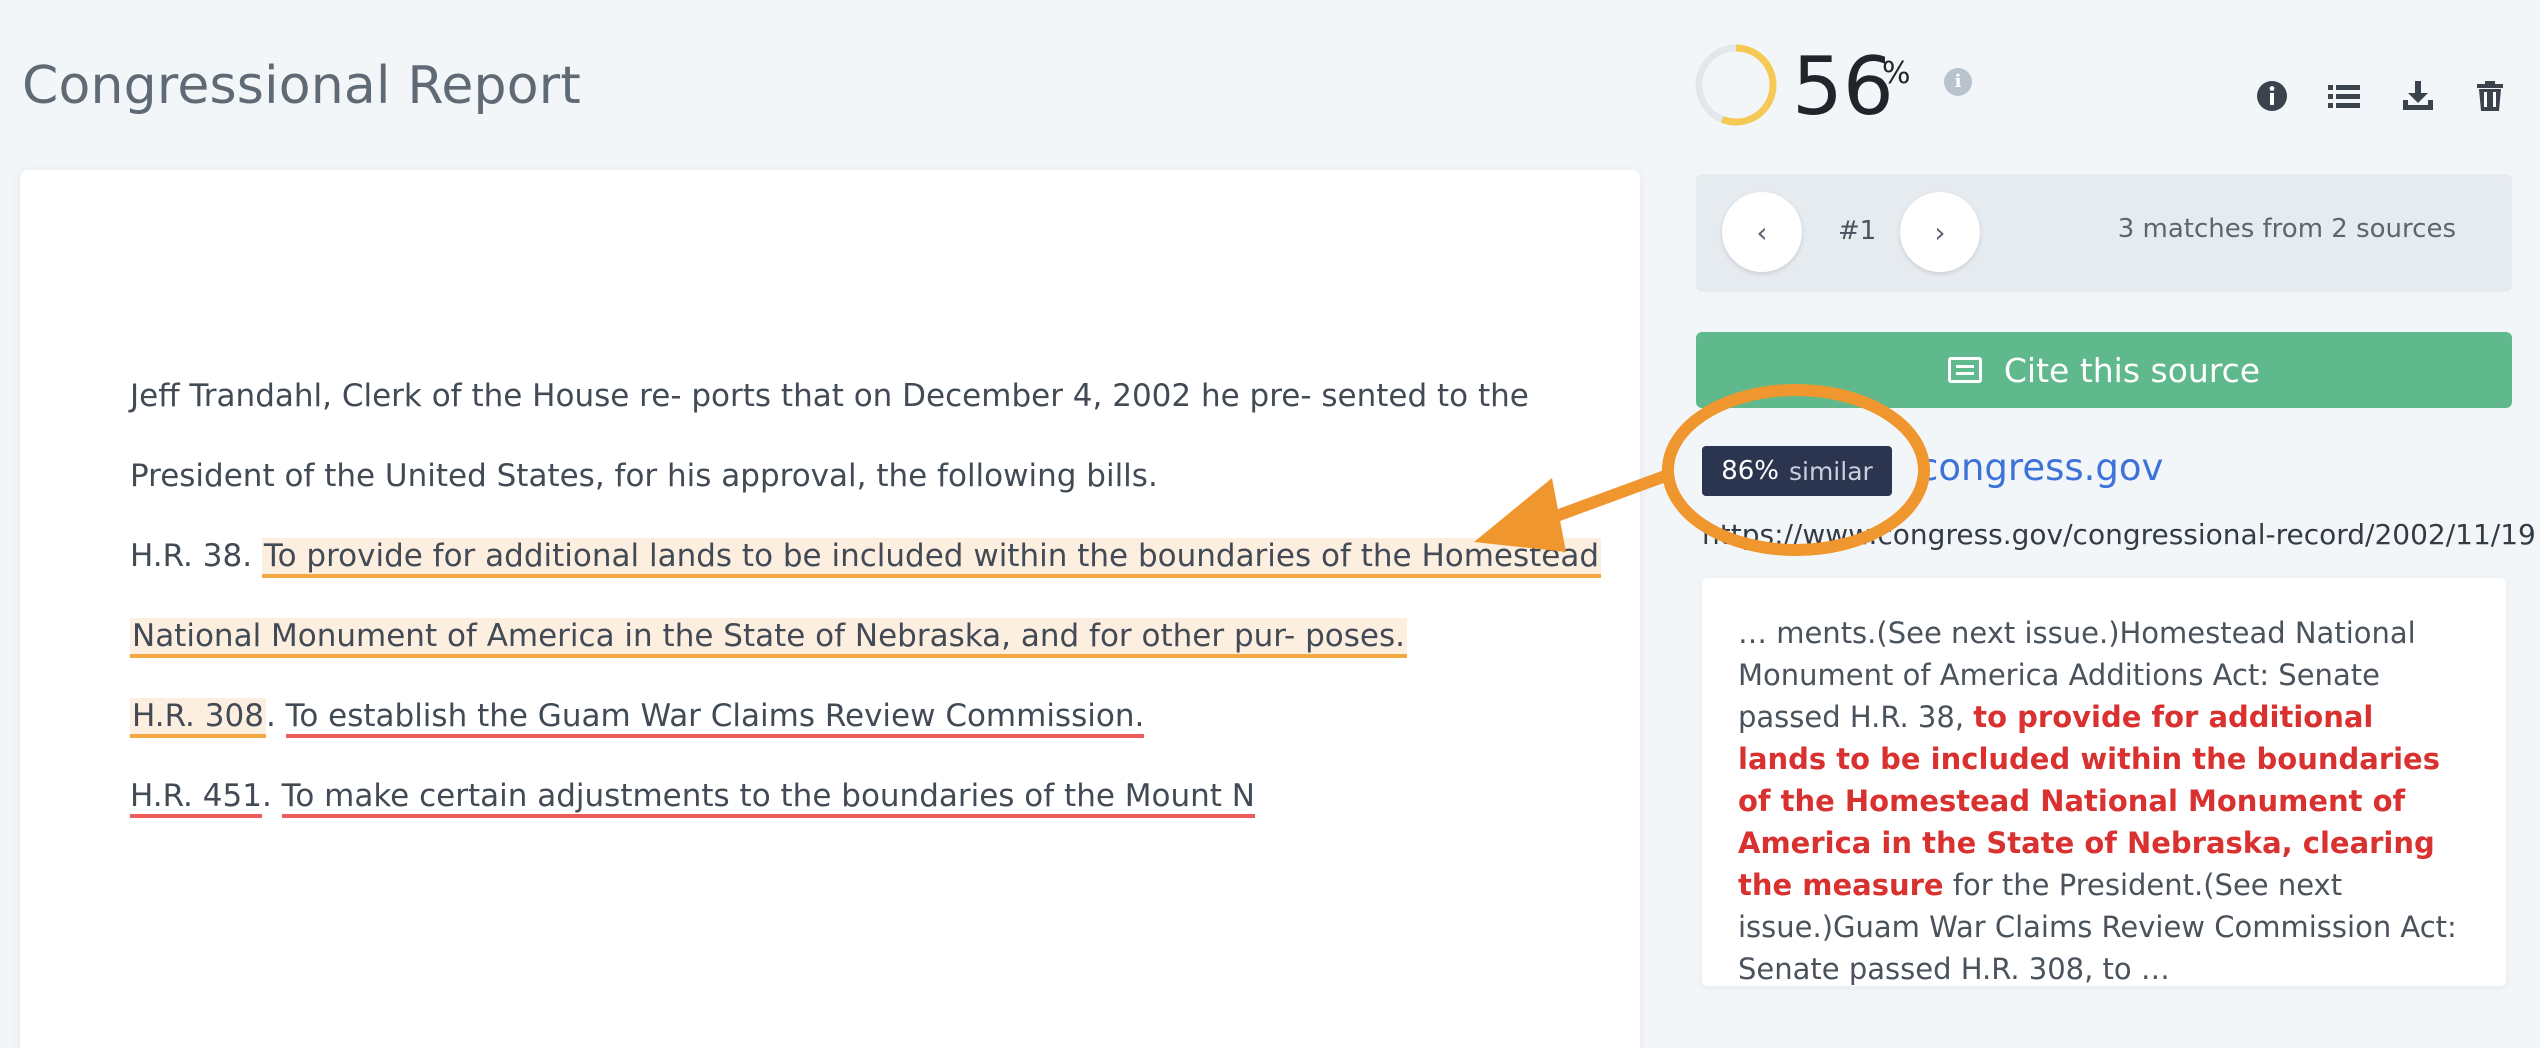 This screenshot has height=1048, width=2540. Describe the element at coordinates (1857, 231) in the screenshot. I see `match-index: #1` at that location.